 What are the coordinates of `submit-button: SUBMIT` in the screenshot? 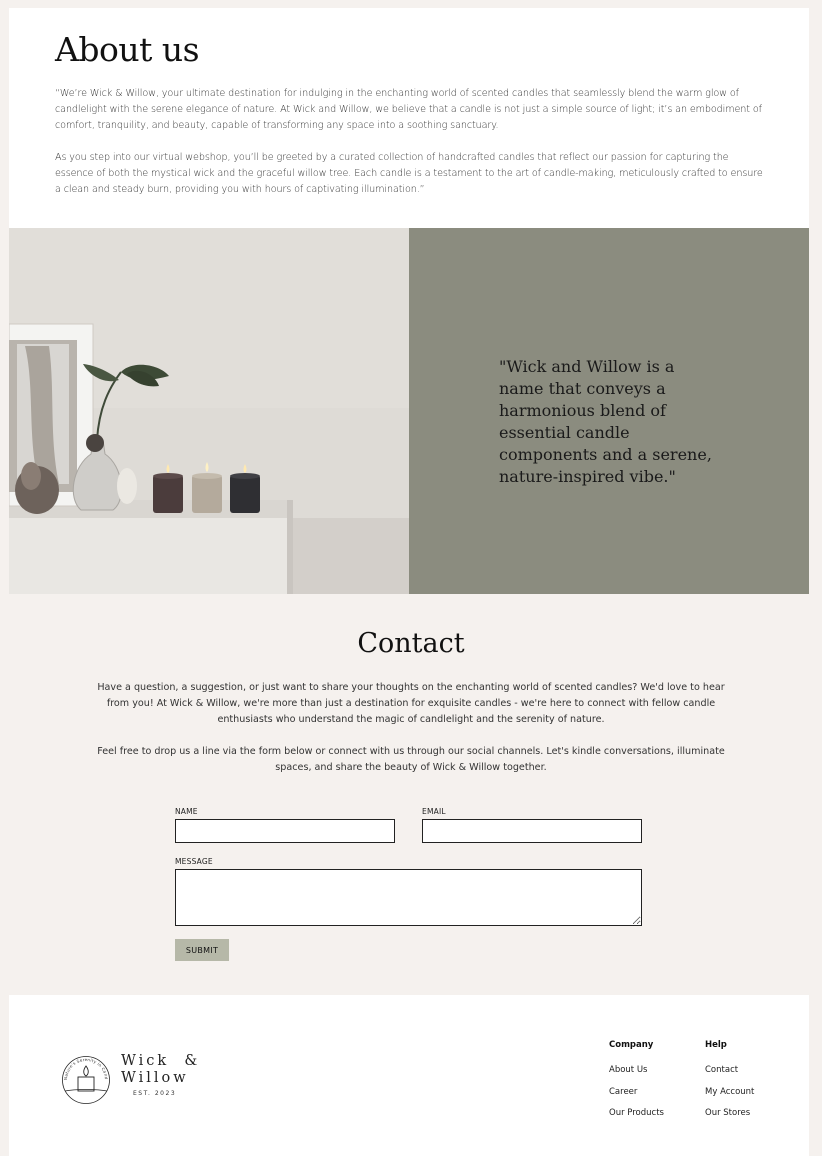 It's located at (202, 950).